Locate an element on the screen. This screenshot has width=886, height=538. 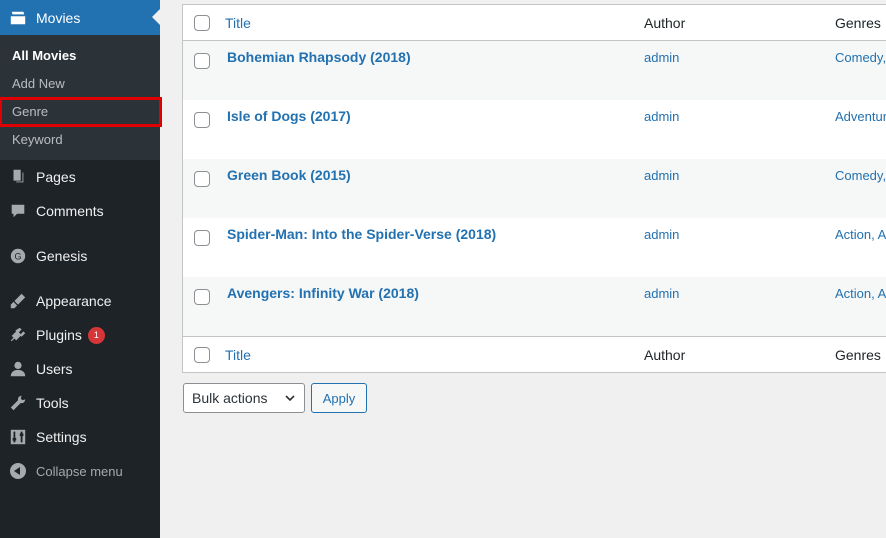
wrench-icon is located at coordinates (18, 403).